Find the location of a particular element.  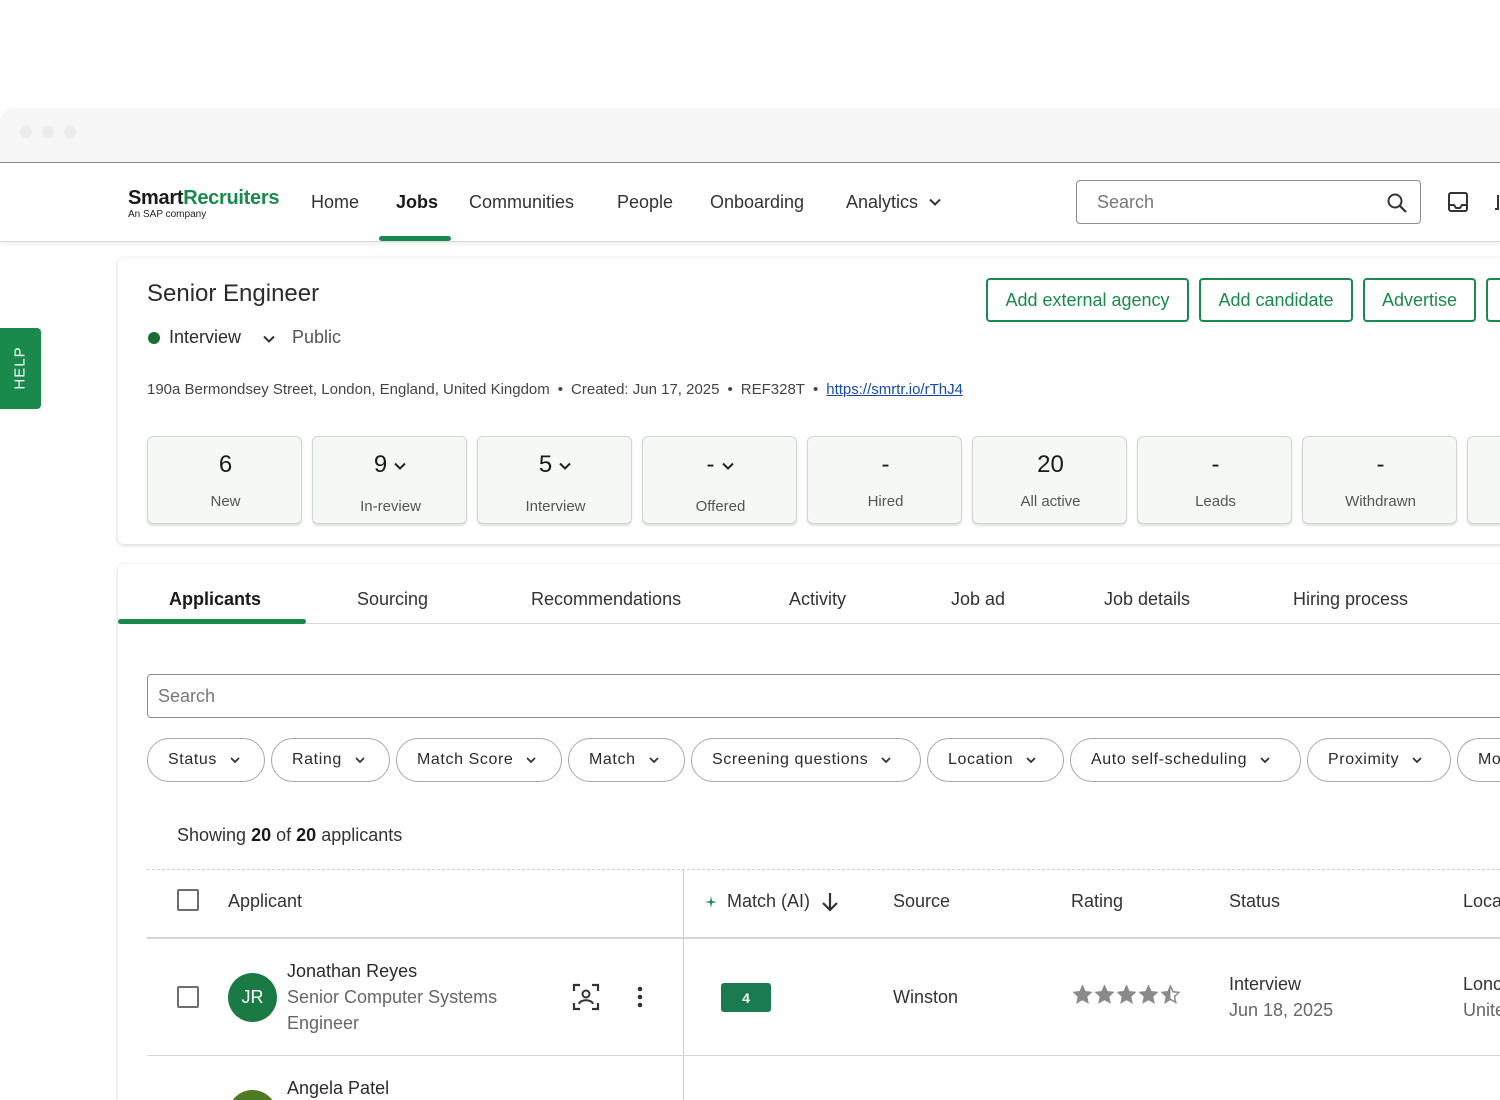

tab-applicants: Applicants is located at coordinates (215, 599).